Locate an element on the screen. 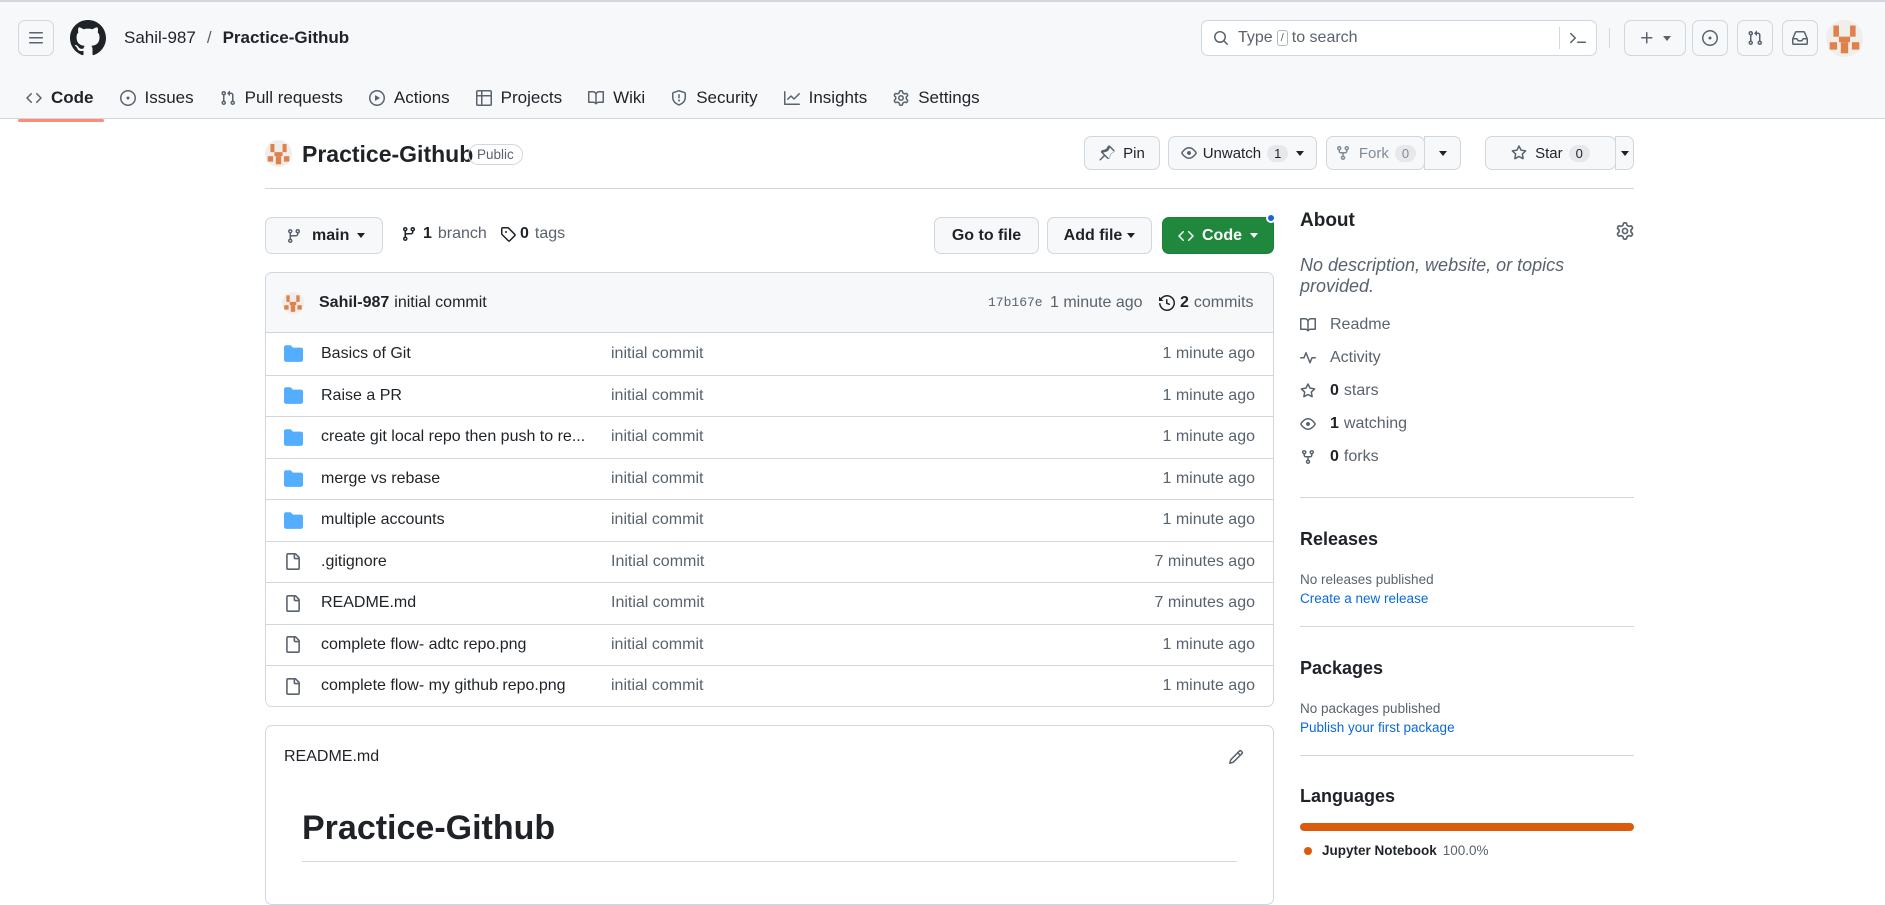 This screenshot has height=905, width=1885. star-button: Star 0 is located at coordinates (1550, 153).